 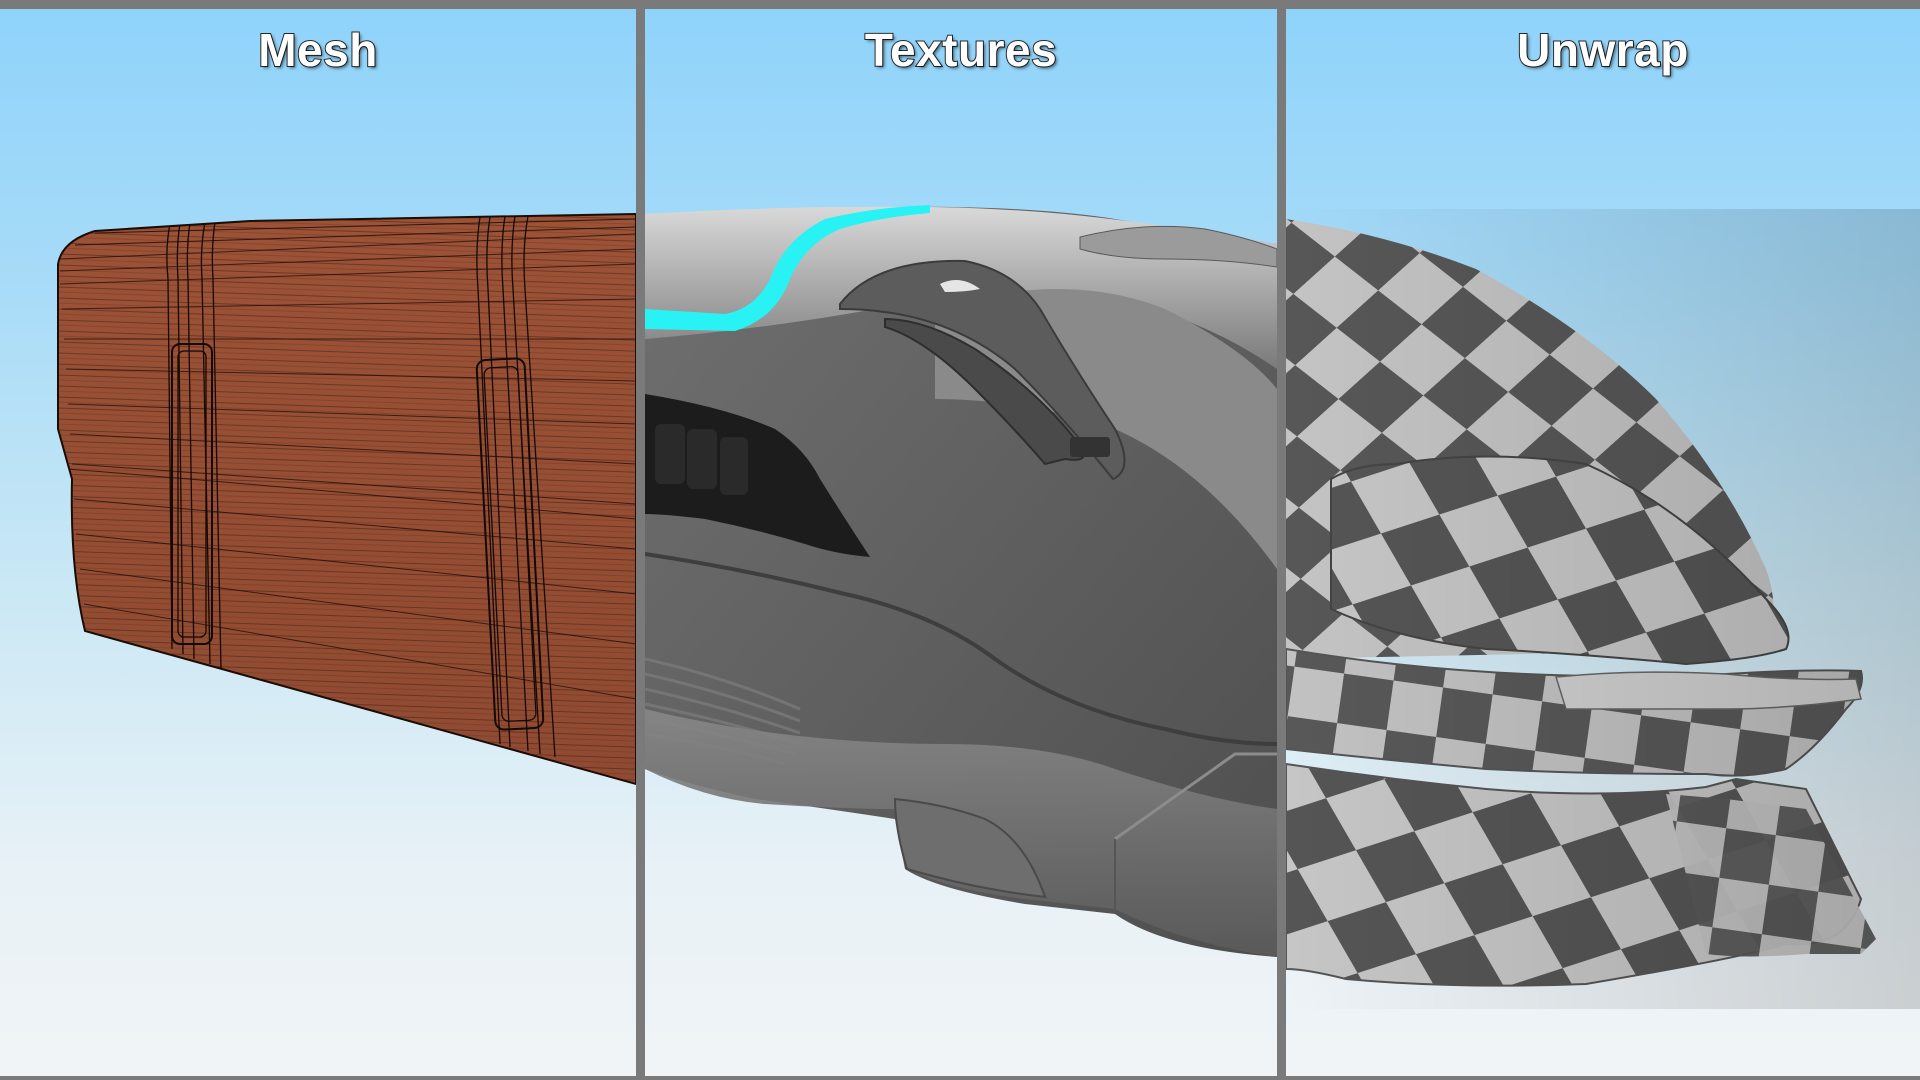 I want to click on panel-title: Textures, so click(x=961, y=50).